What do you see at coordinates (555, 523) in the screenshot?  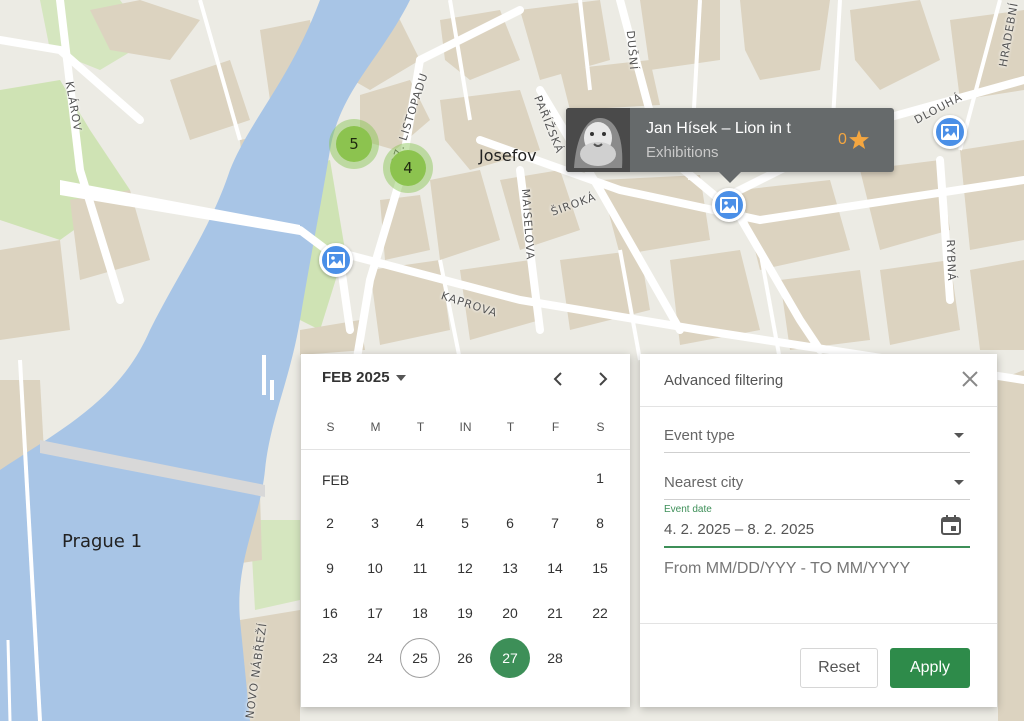 I see `calendar-day: 7` at bounding box center [555, 523].